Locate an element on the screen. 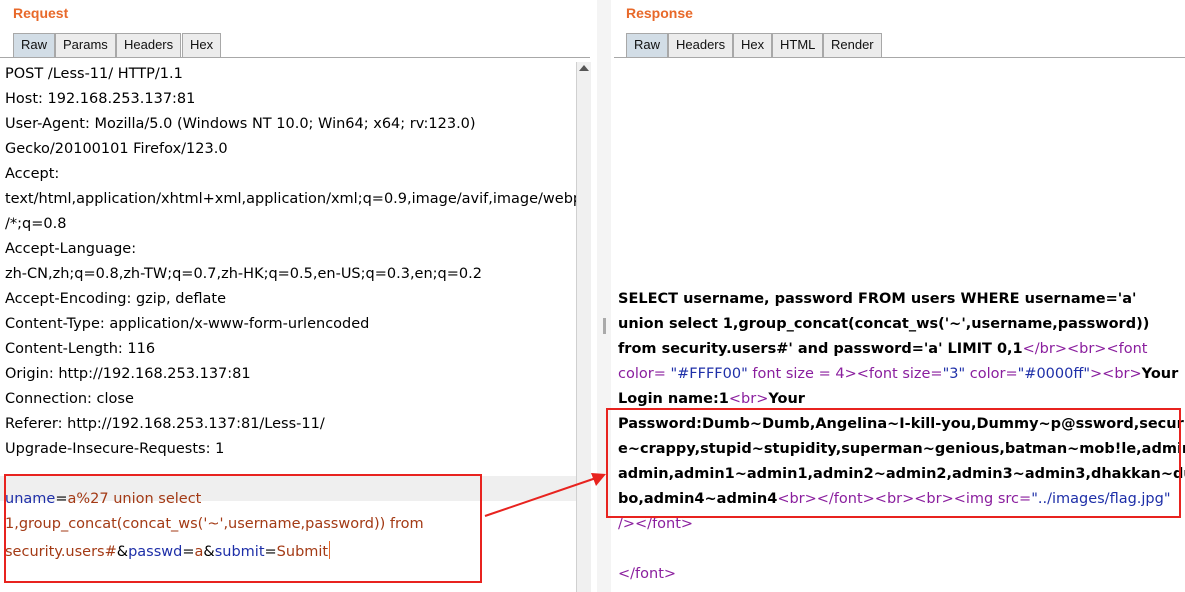 The height and width of the screenshot is (592, 1185). arrow-annotation-icon is located at coordinates (545, 495).